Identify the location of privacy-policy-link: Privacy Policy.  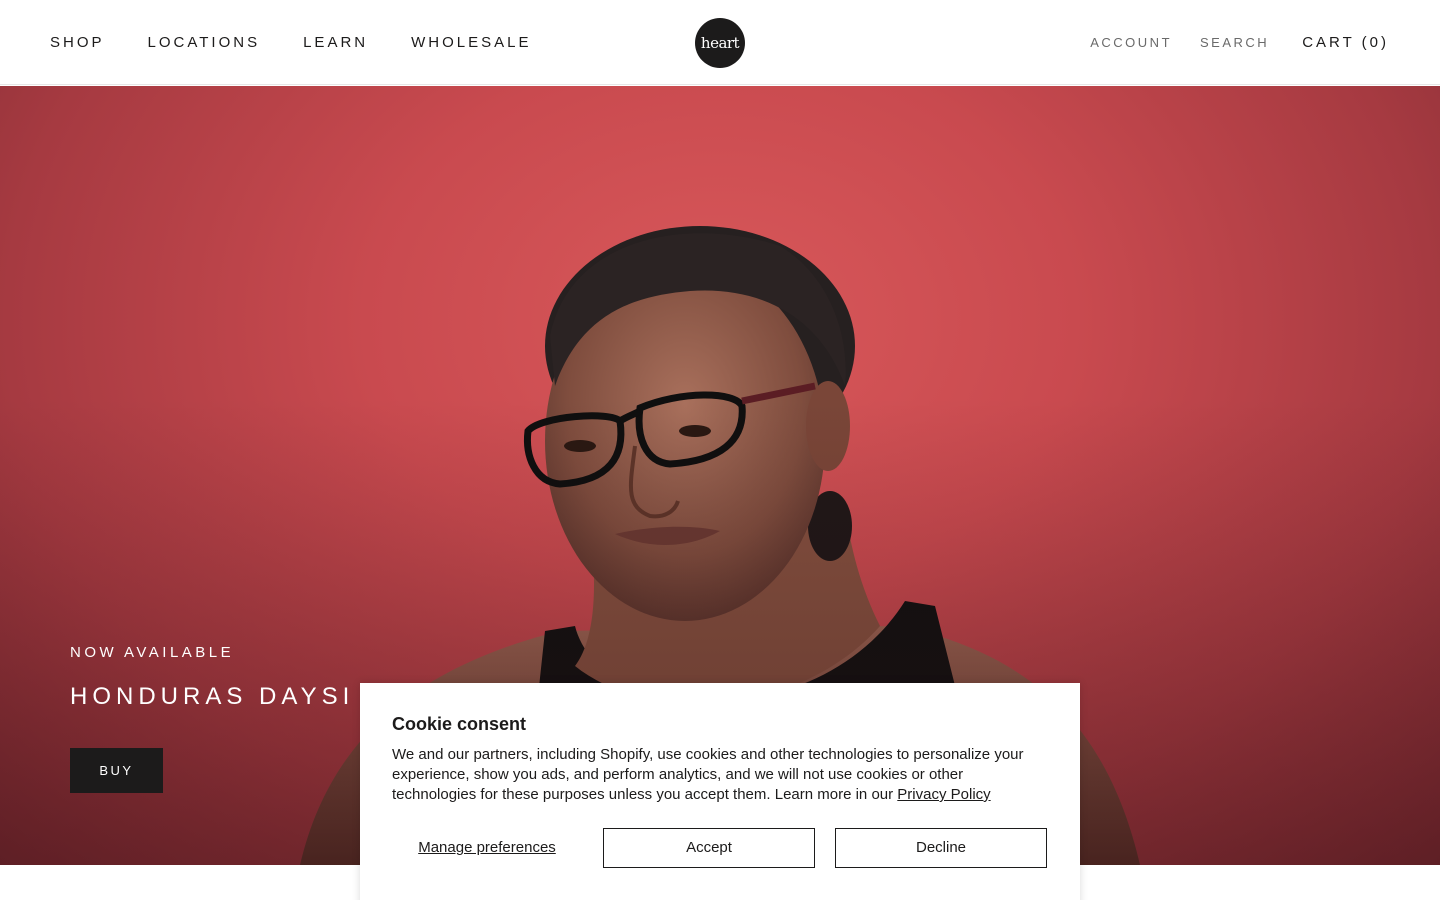
(943, 794).